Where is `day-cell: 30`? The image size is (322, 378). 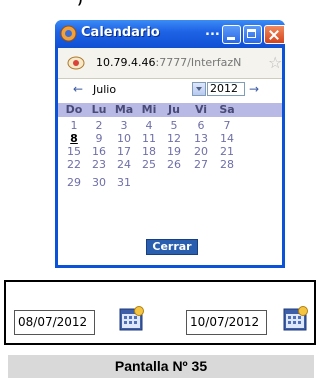 day-cell: 30 is located at coordinates (99, 182).